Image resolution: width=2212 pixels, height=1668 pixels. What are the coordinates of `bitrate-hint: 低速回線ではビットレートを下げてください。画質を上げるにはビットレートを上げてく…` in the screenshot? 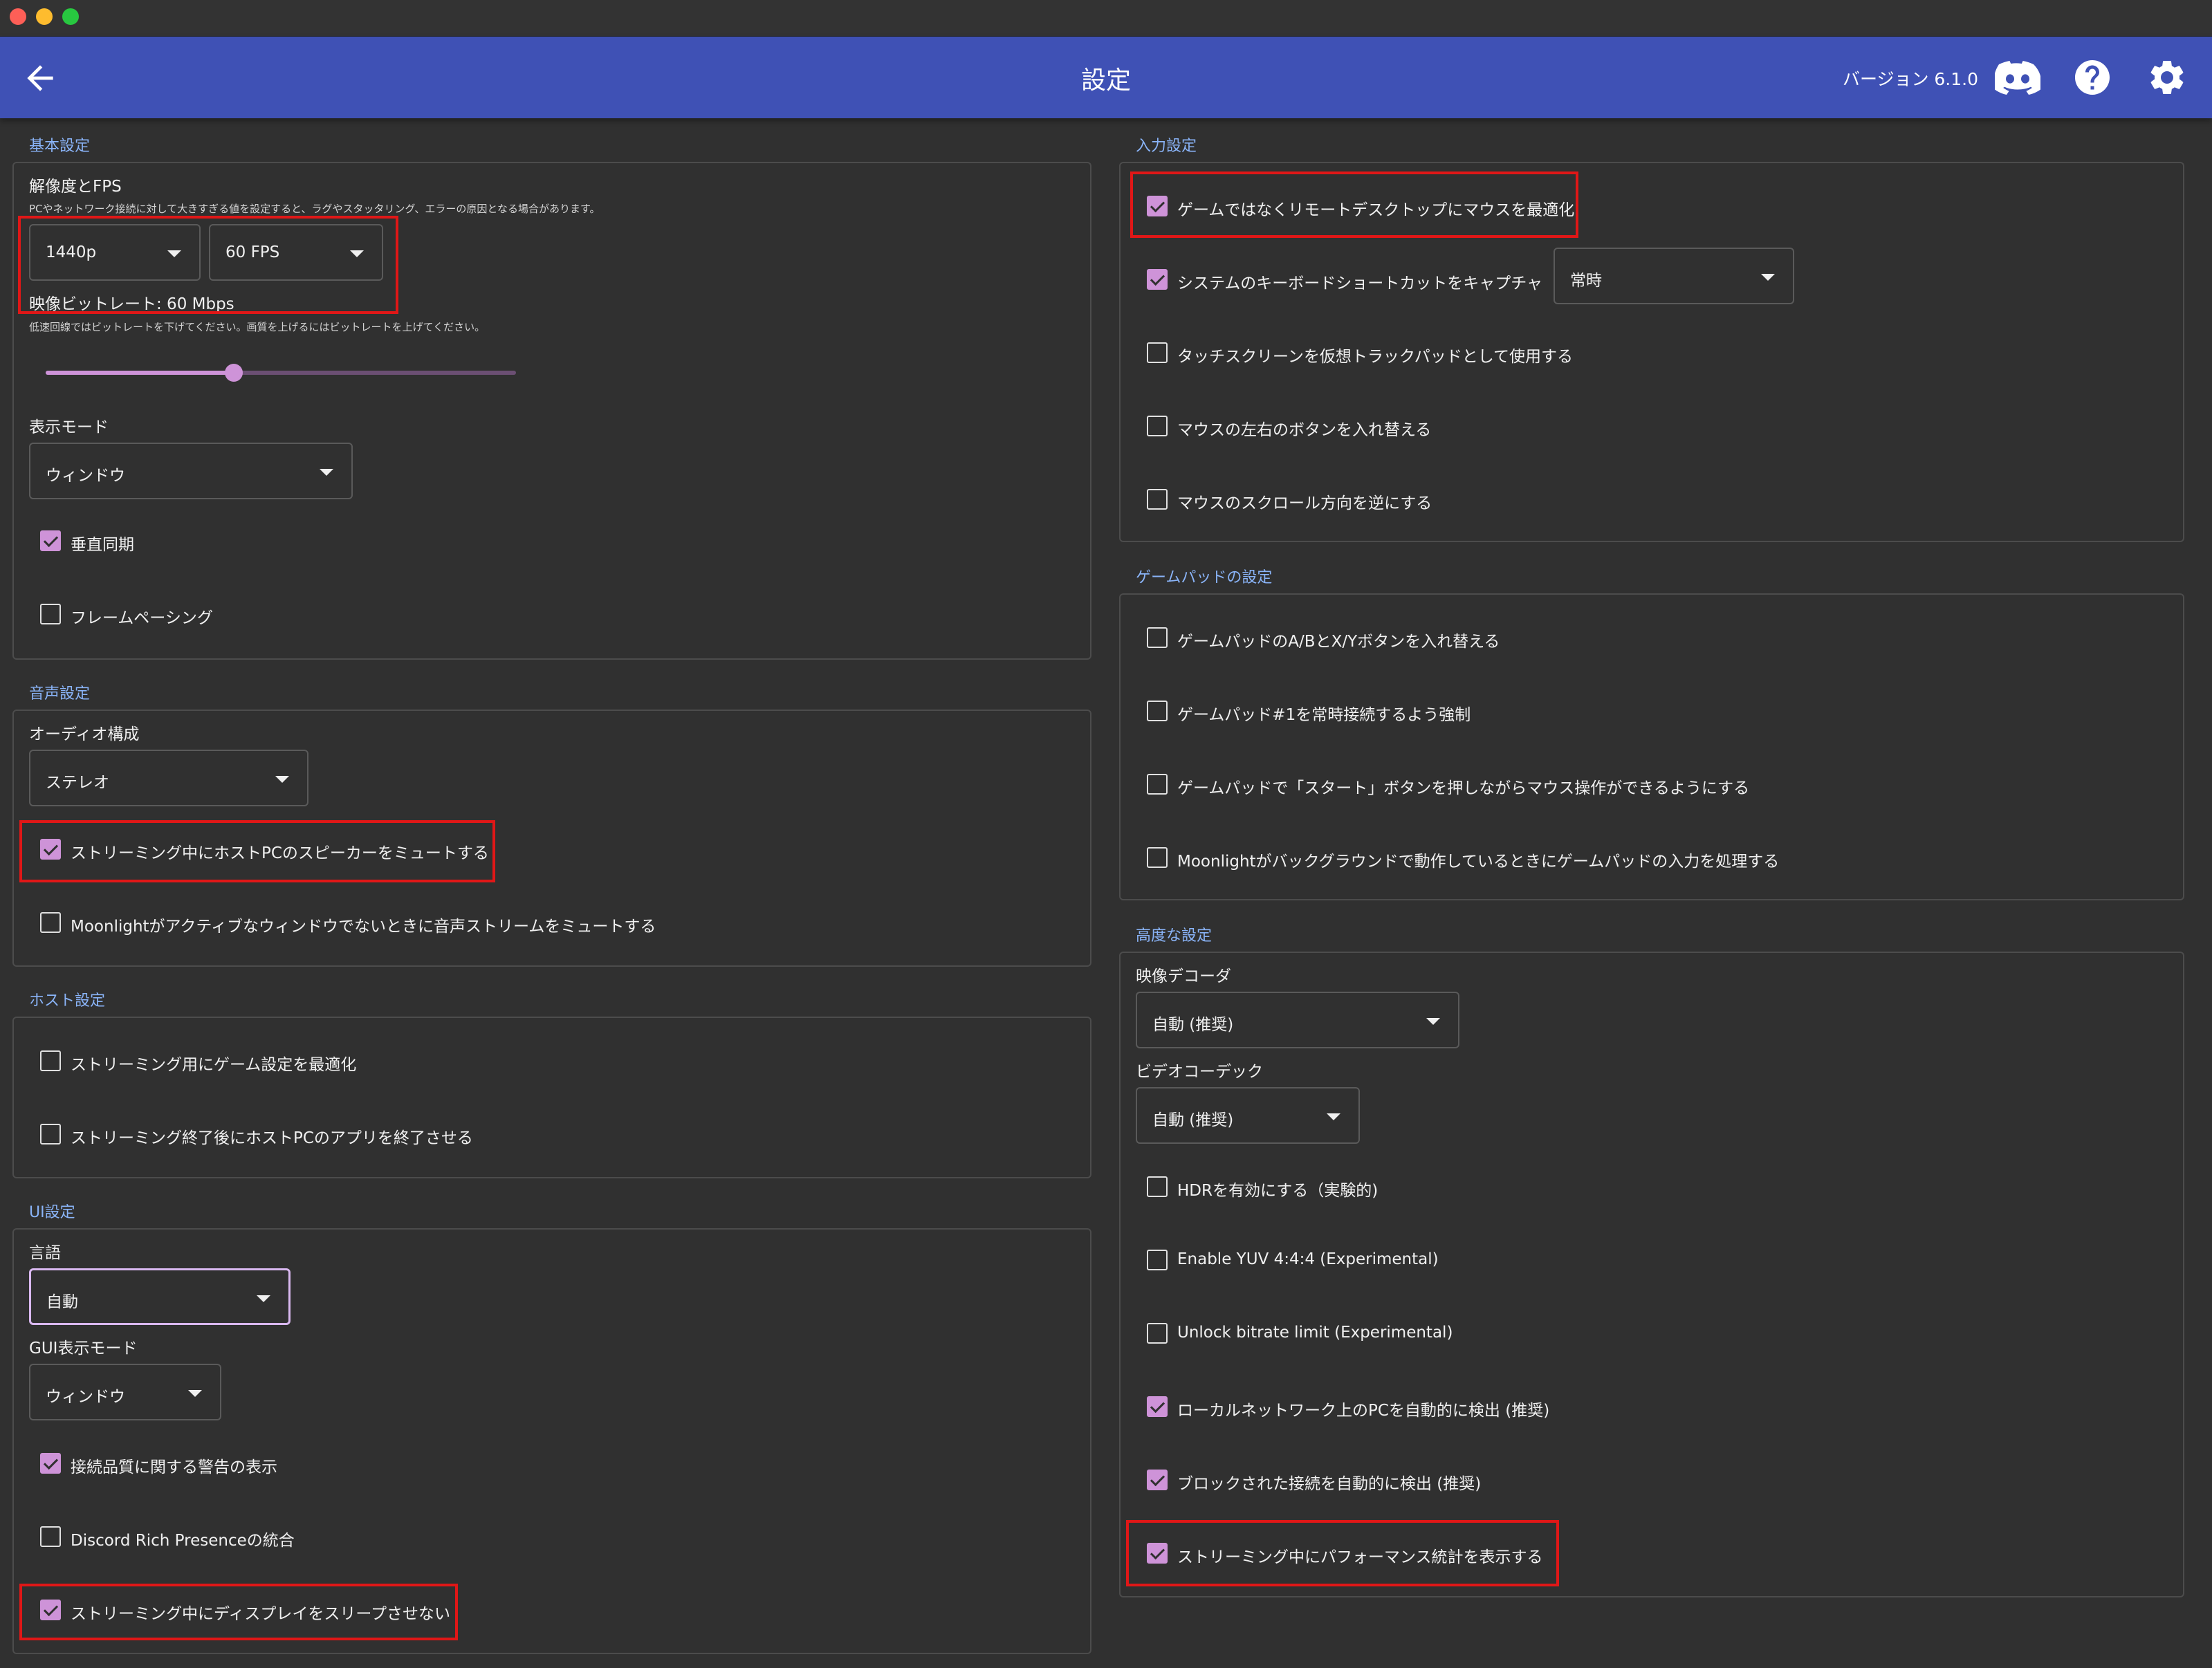 It's located at (257, 327).